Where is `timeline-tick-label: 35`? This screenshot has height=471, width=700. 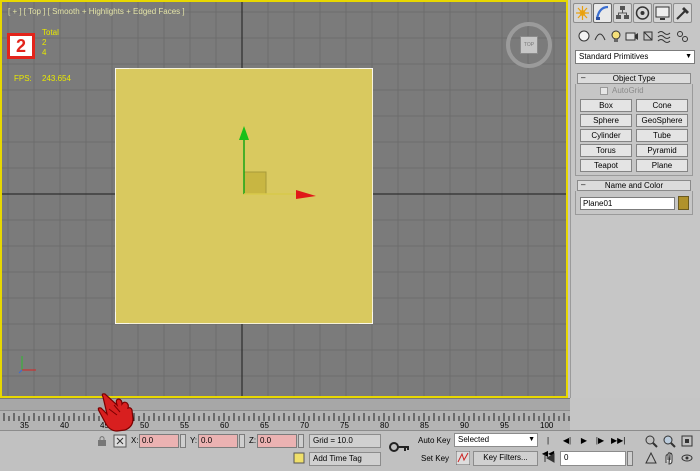
timeline-tick-label: 35 is located at coordinates (24, 425).